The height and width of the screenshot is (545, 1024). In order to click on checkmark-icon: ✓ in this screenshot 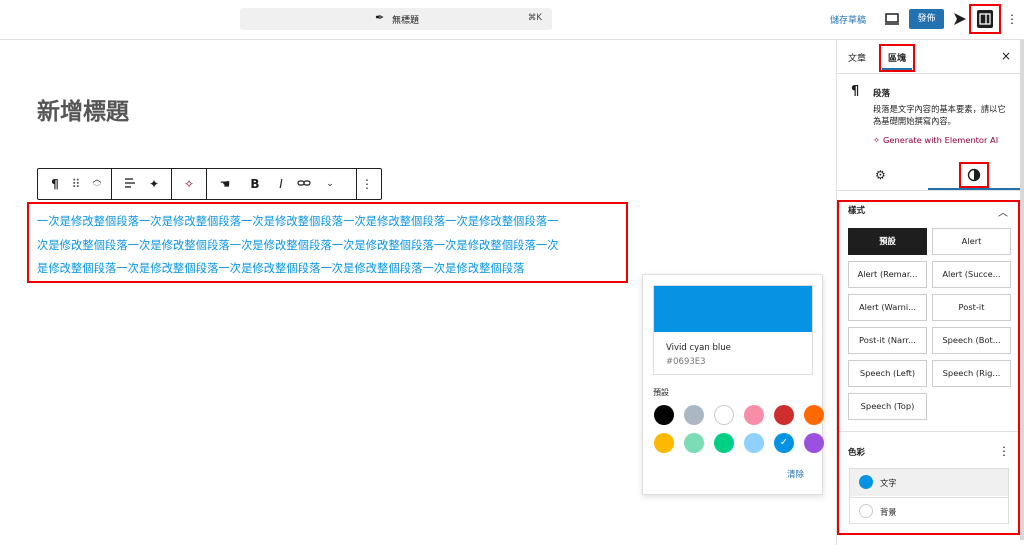, I will do `click(784, 442)`.